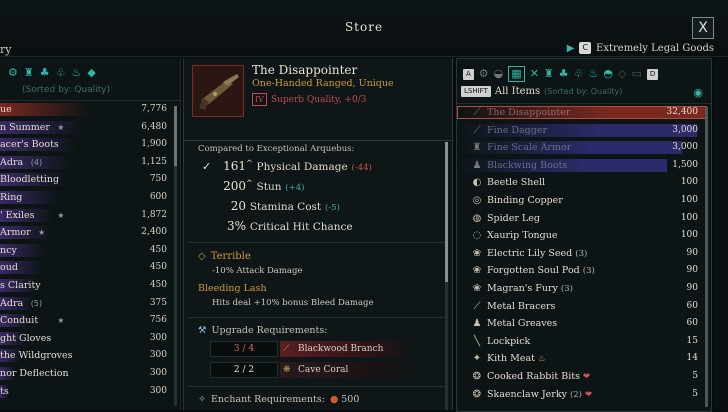 The width and height of the screenshot is (728, 412). I want to click on vendor-item-row: ◐ Beetle Shell 100, so click(584, 183).